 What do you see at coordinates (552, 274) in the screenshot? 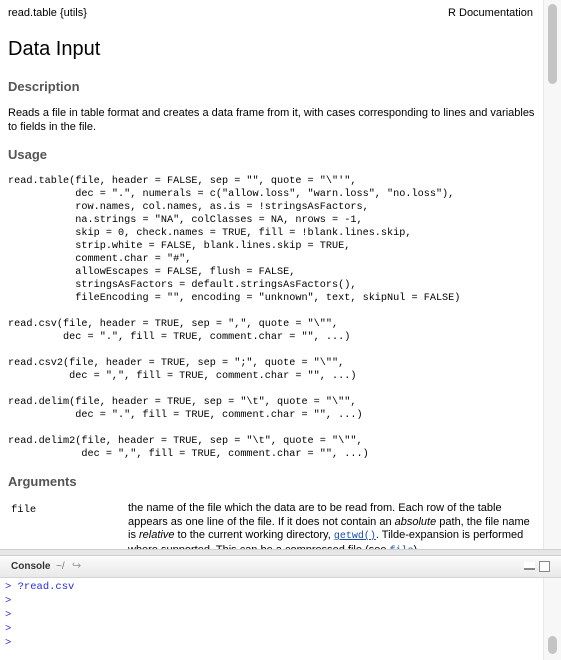
I see `help-scrollbar` at bounding box center [552, 274].